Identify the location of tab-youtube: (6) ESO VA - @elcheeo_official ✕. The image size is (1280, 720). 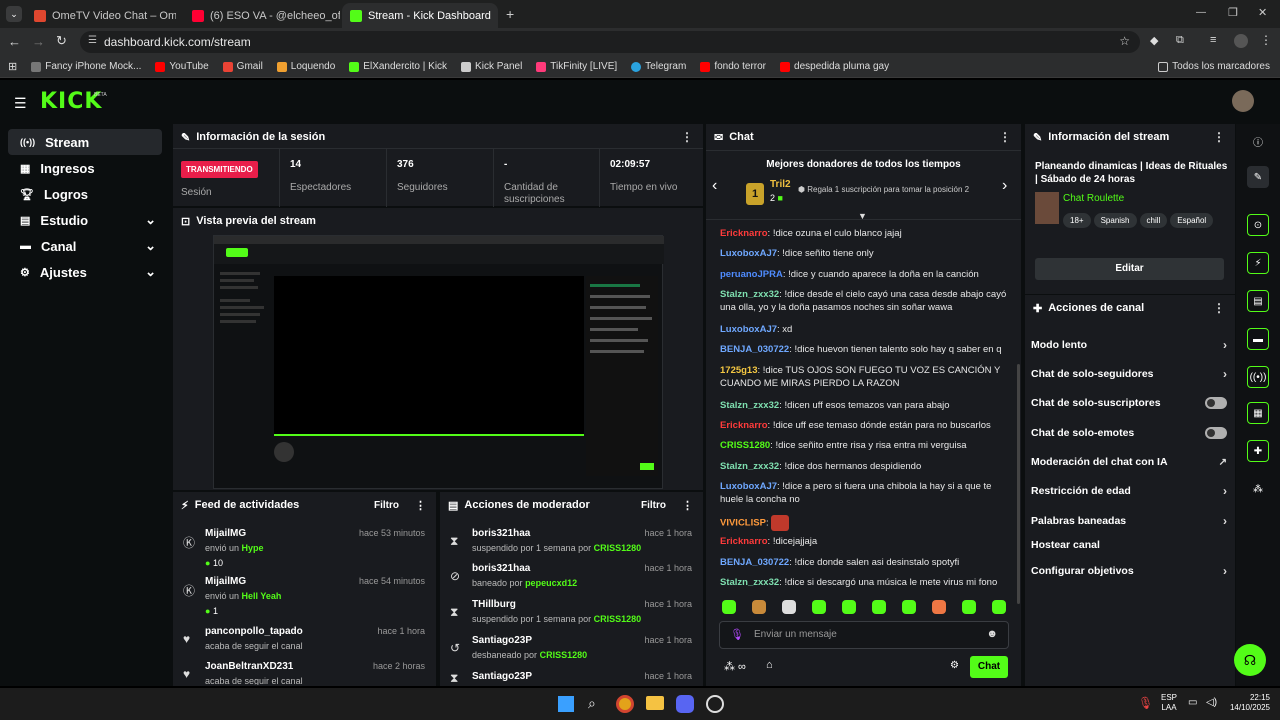
(262, 15).